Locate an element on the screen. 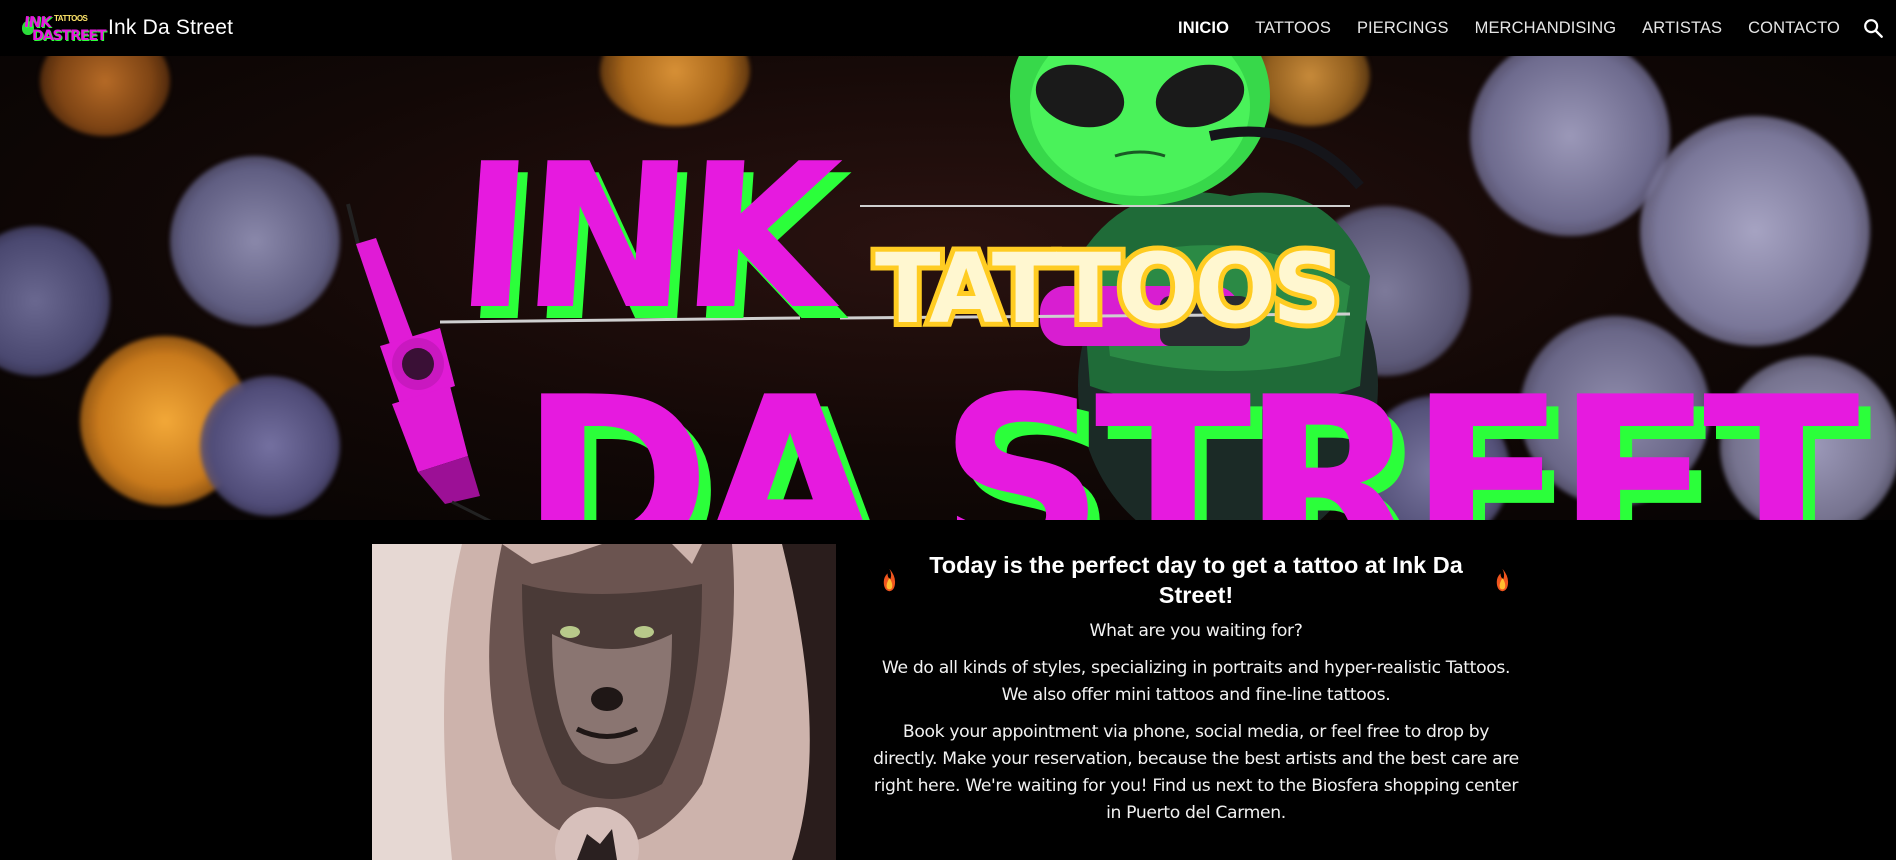 Image resolution: width=1896 pixels, height=860 pixels. wolf-tattoo-image is located at coordinates (604, 702).